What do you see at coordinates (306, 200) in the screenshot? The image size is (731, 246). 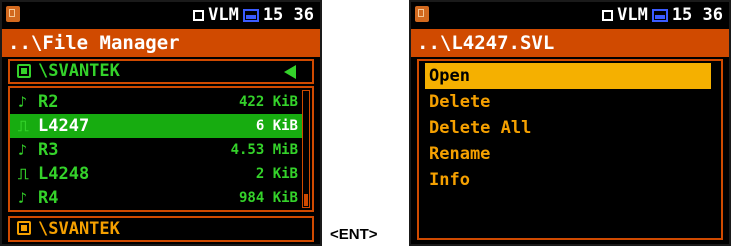 I see `scrollbar-thumb` at bounding box center [306, 200].